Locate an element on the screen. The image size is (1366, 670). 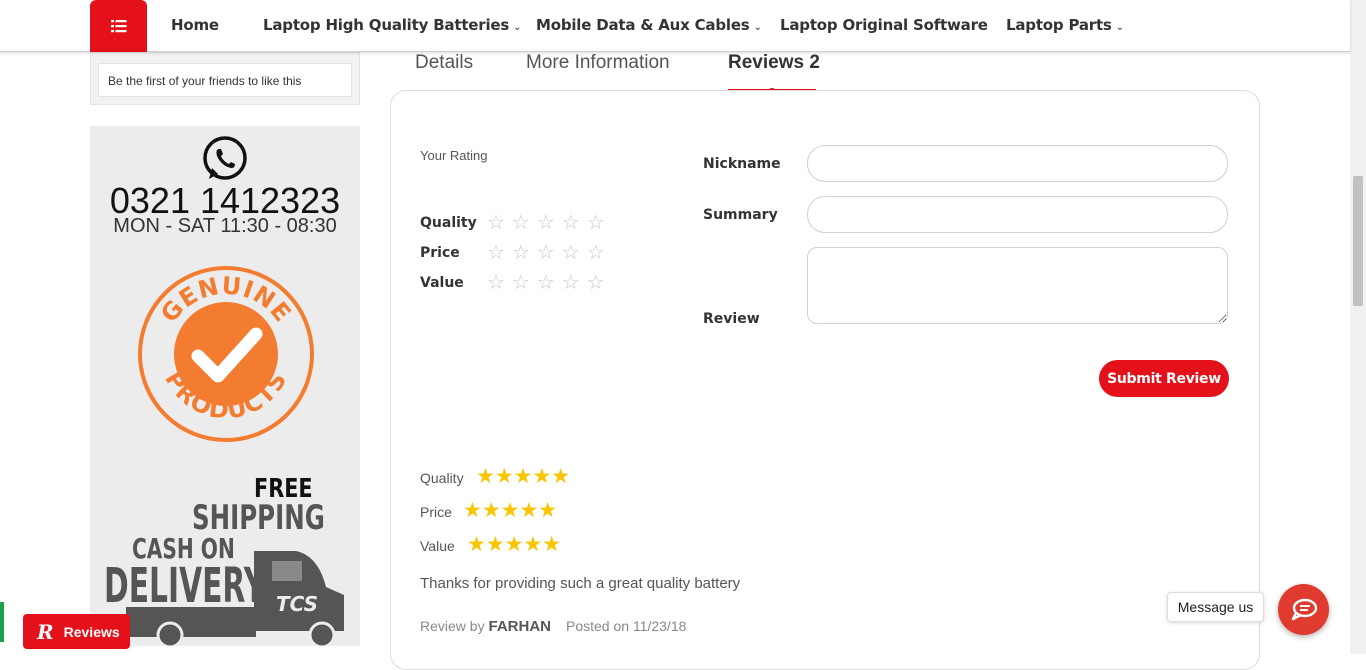
review-author-line: Review by FARHAN is located at coordinates (485, 626).